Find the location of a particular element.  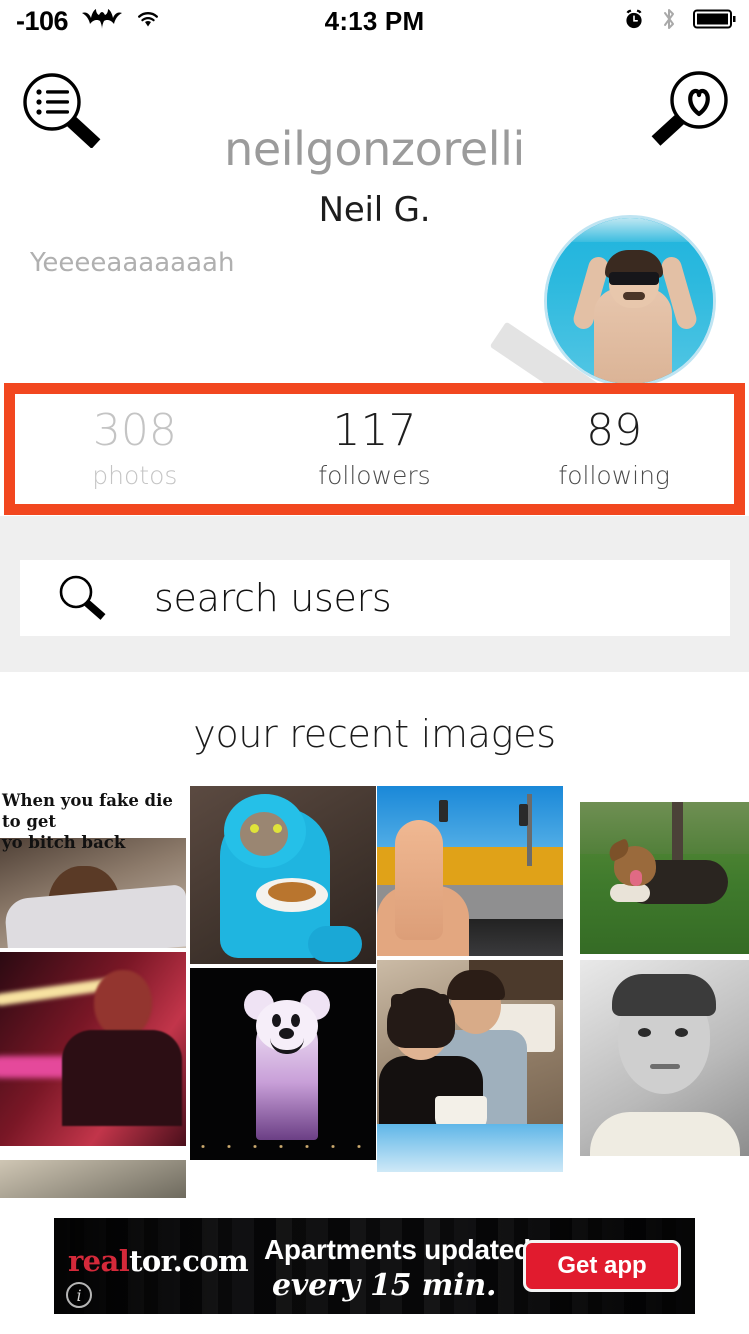

photo-backwards-cap is located at coordinates (664, 995).